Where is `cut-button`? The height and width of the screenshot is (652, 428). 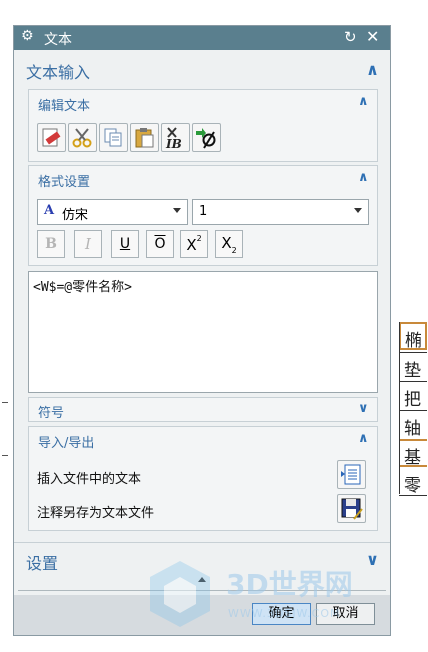 cut-button is located at coordinates (82, 137).